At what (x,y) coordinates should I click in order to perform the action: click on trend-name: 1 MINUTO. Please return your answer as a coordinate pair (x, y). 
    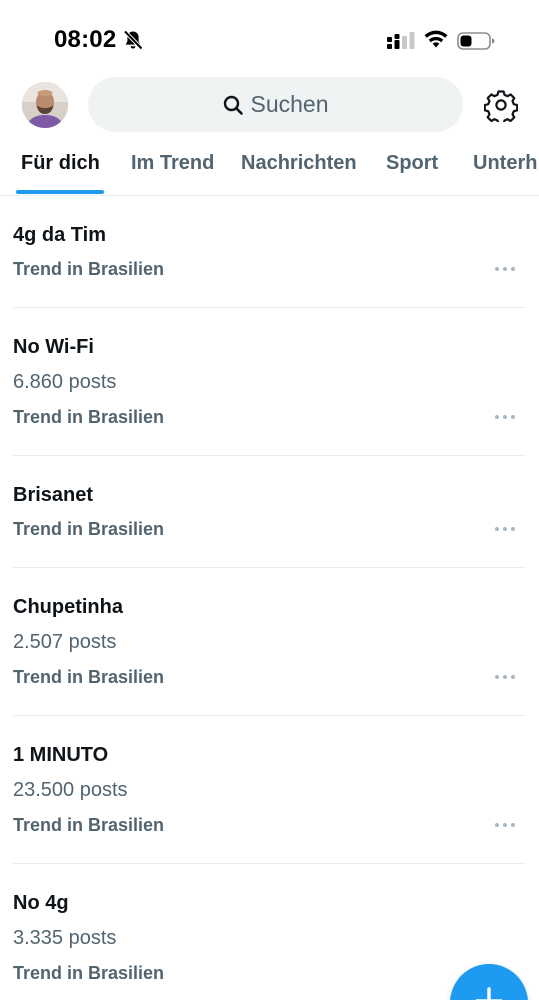
    Looking at the image, I should click on (61, 755).